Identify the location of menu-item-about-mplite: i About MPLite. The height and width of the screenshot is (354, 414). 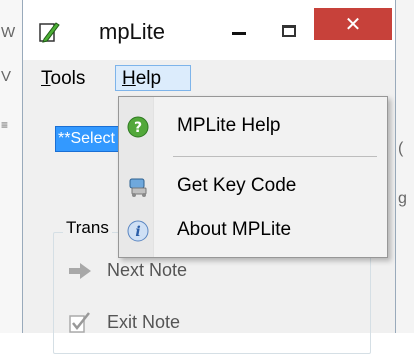
(253, 230).